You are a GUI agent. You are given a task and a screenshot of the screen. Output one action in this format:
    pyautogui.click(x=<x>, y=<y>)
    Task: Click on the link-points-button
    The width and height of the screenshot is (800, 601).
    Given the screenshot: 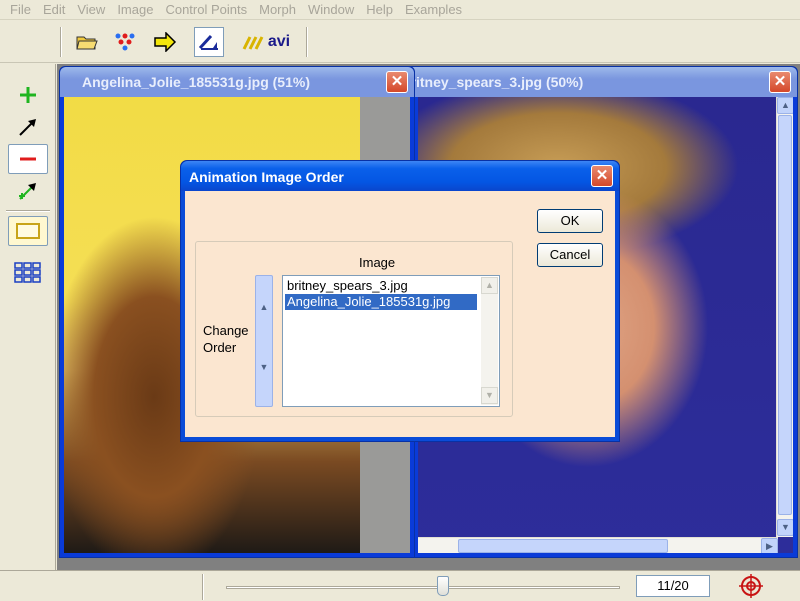 What is the action you would take?
    pyautogui.click(x=28, y=191)
    